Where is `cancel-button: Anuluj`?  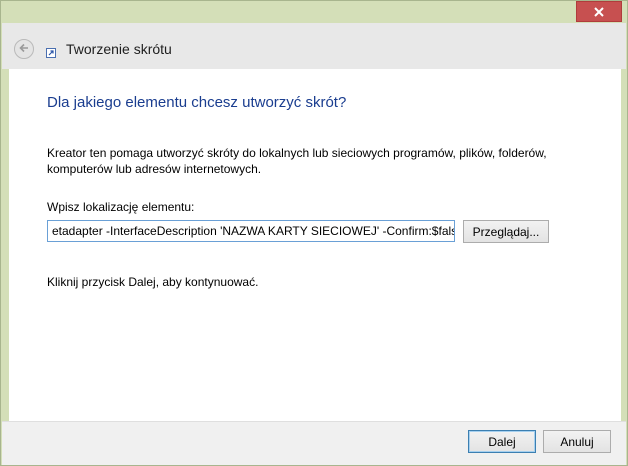 cancel-button: Anuluj is located at coordinates (577, 441).